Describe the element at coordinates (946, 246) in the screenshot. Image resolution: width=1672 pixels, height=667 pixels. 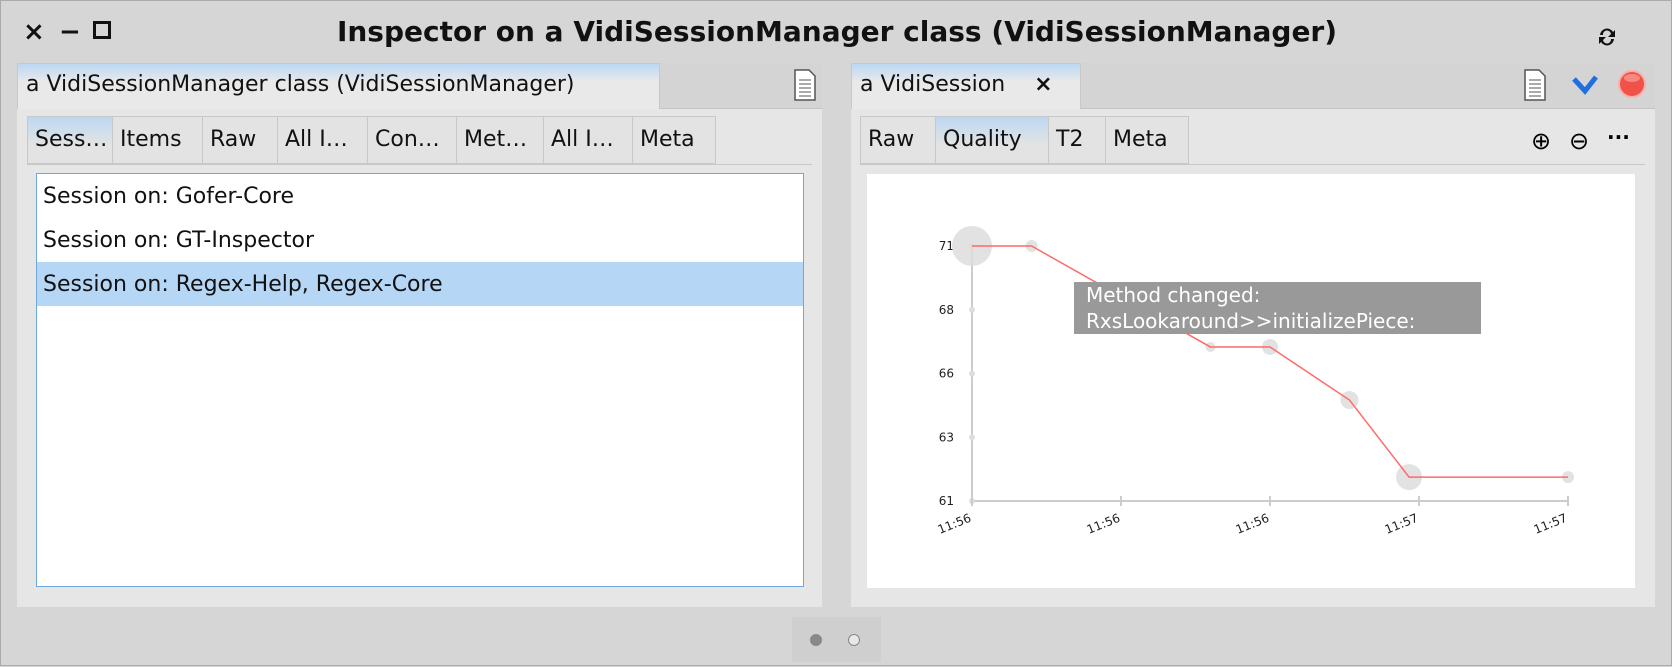
I see `y-tick-label: 71` at that location.